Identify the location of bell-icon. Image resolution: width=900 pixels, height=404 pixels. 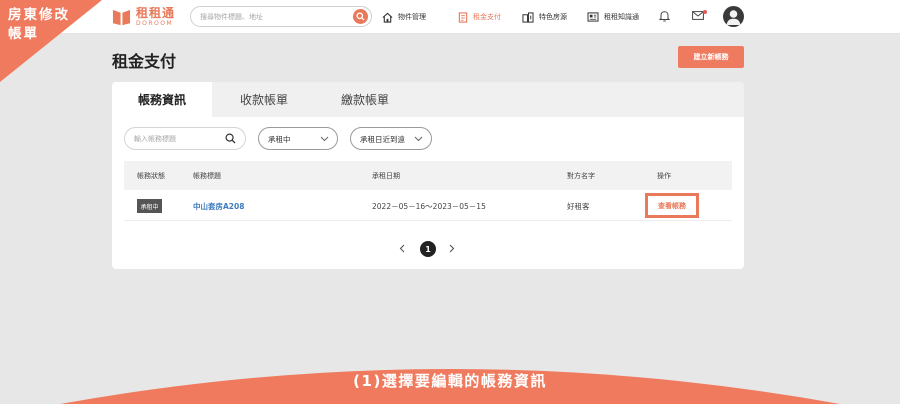
(664, 16).